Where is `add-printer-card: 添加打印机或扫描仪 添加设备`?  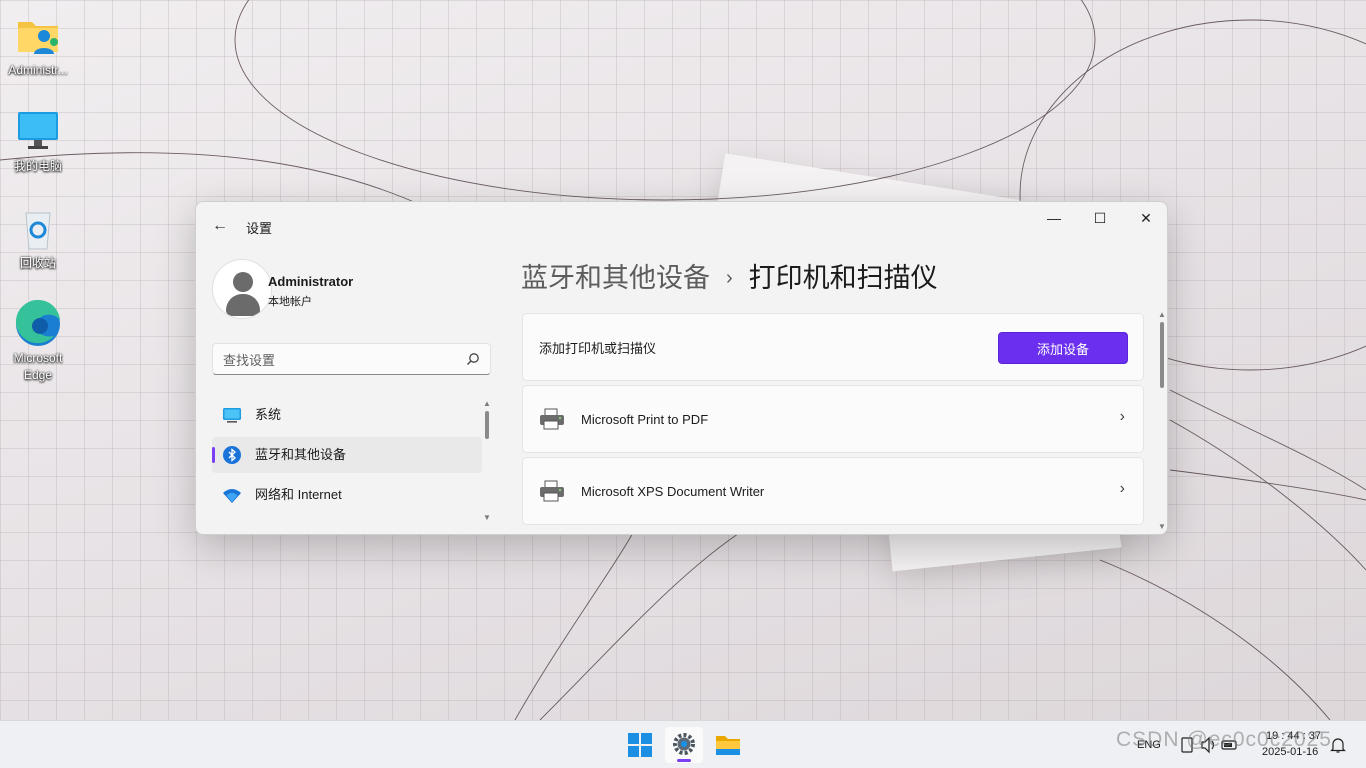 add-printer-card: 添加打印机或扫描仪 添加设备 is located at coordinates (833, 347).